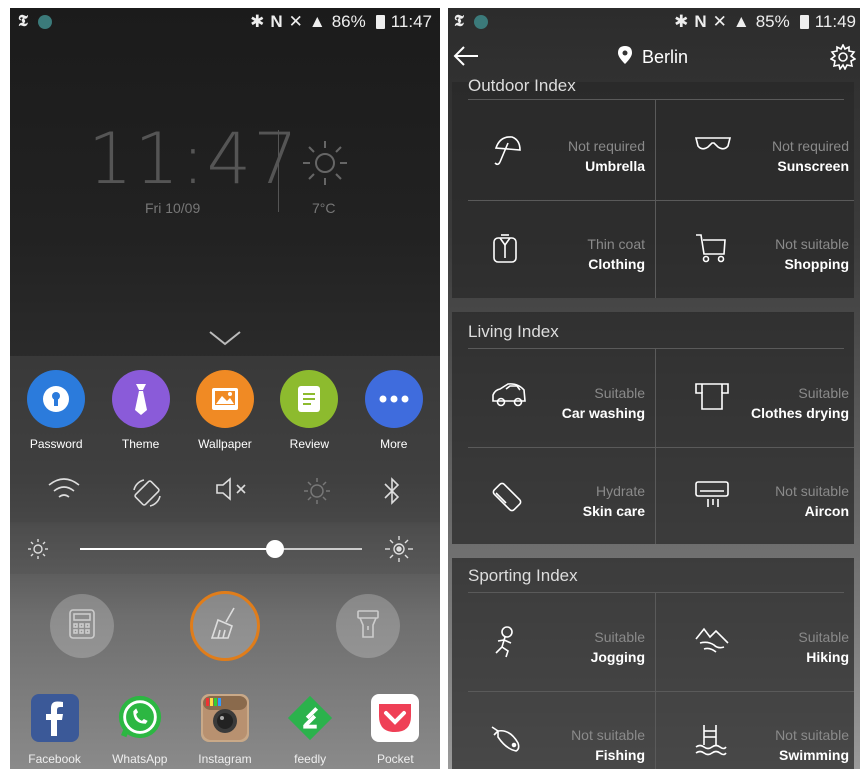 The image size is (860, 769). What do you see at coordinates (64, 495) in the screenshot?
I see `wifi-icon` at bounding box center [64, 495].